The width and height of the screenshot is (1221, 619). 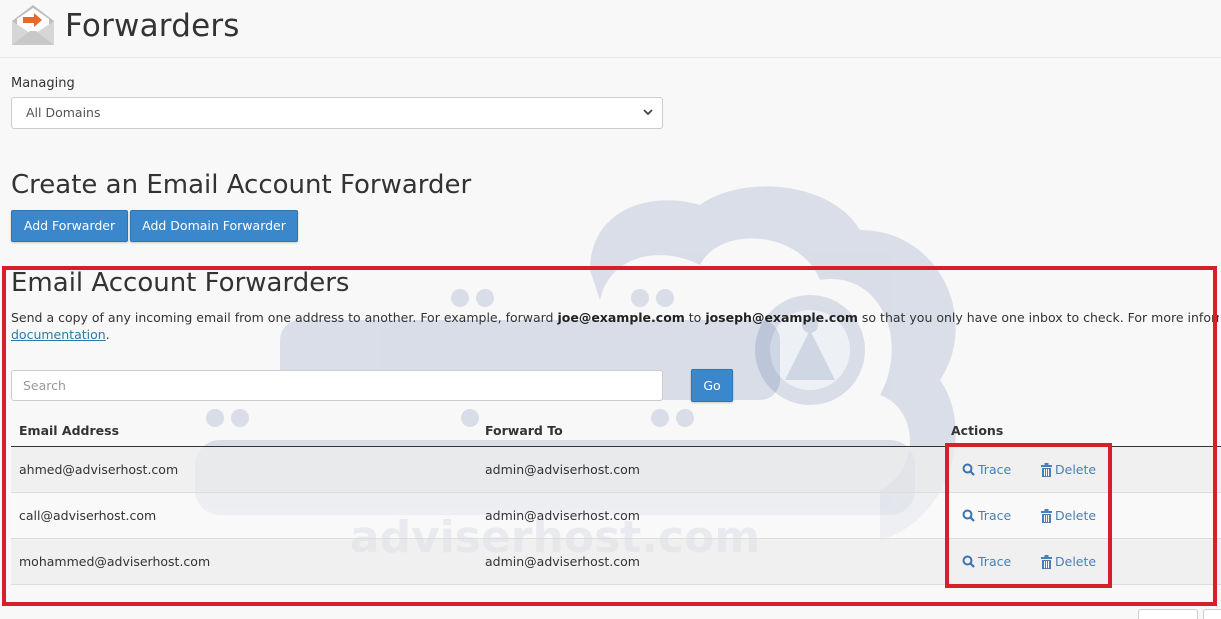 I want to click on page-header: Forwarders, so click(x=610, y=29).